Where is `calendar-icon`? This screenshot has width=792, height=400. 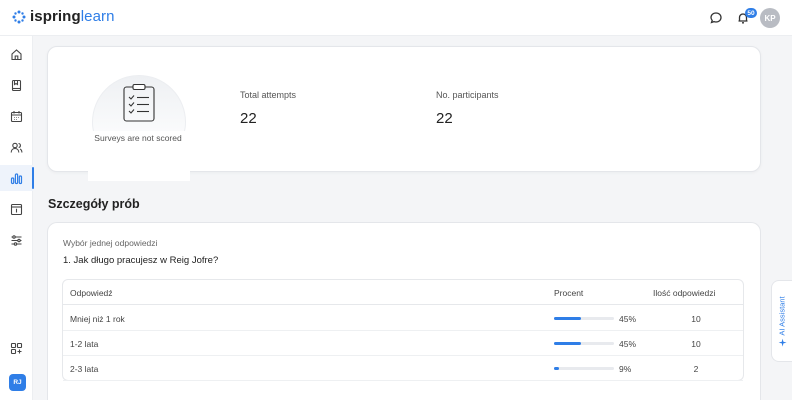
calendar-icon is located at coordinates (16, 116).